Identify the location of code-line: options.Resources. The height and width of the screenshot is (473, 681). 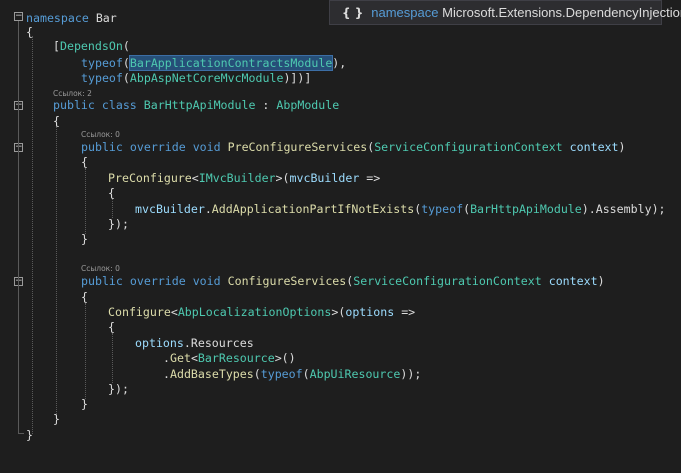
(194, 343).